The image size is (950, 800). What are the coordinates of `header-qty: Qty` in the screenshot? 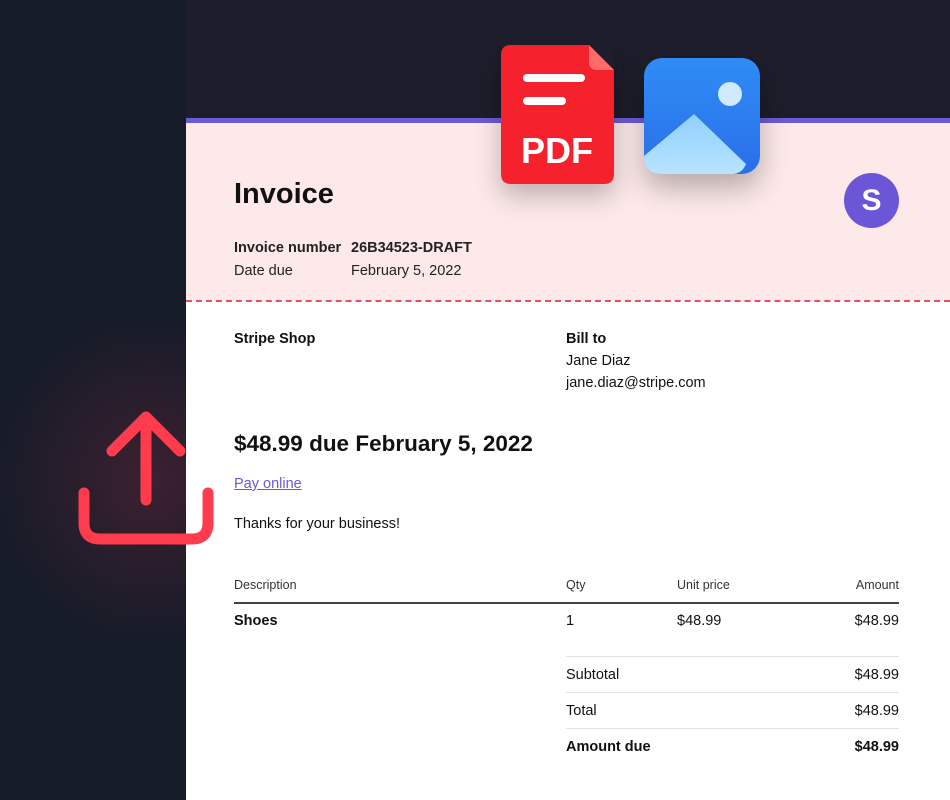 It's located at (576, 585).